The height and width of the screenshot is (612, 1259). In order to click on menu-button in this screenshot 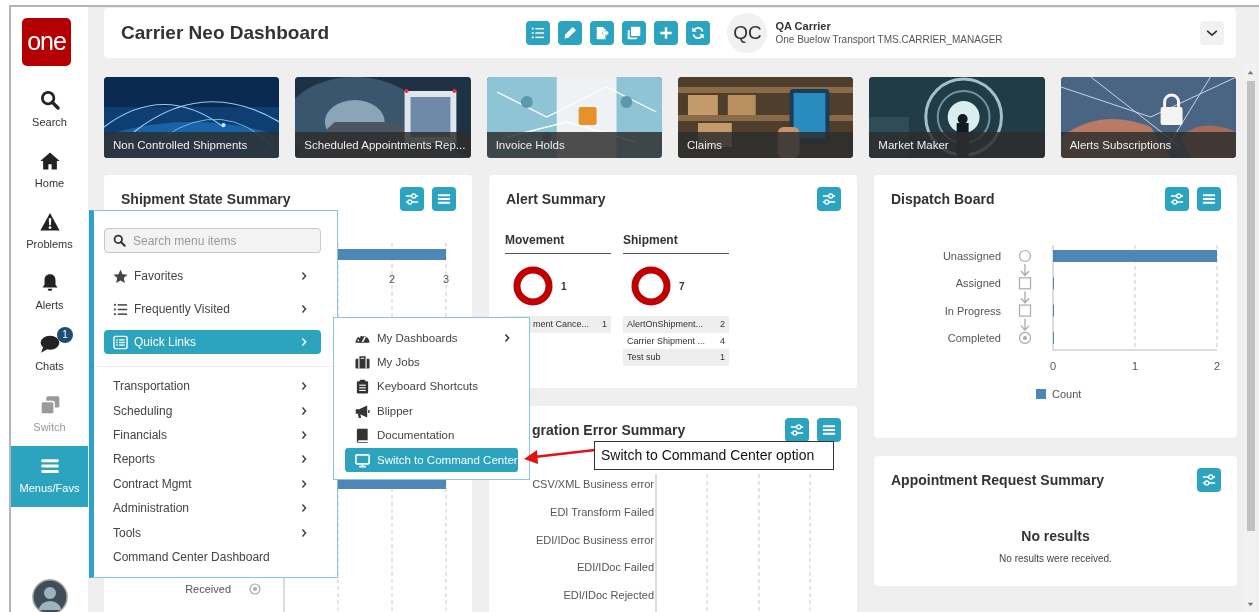, I will do `click(829, 430)`.